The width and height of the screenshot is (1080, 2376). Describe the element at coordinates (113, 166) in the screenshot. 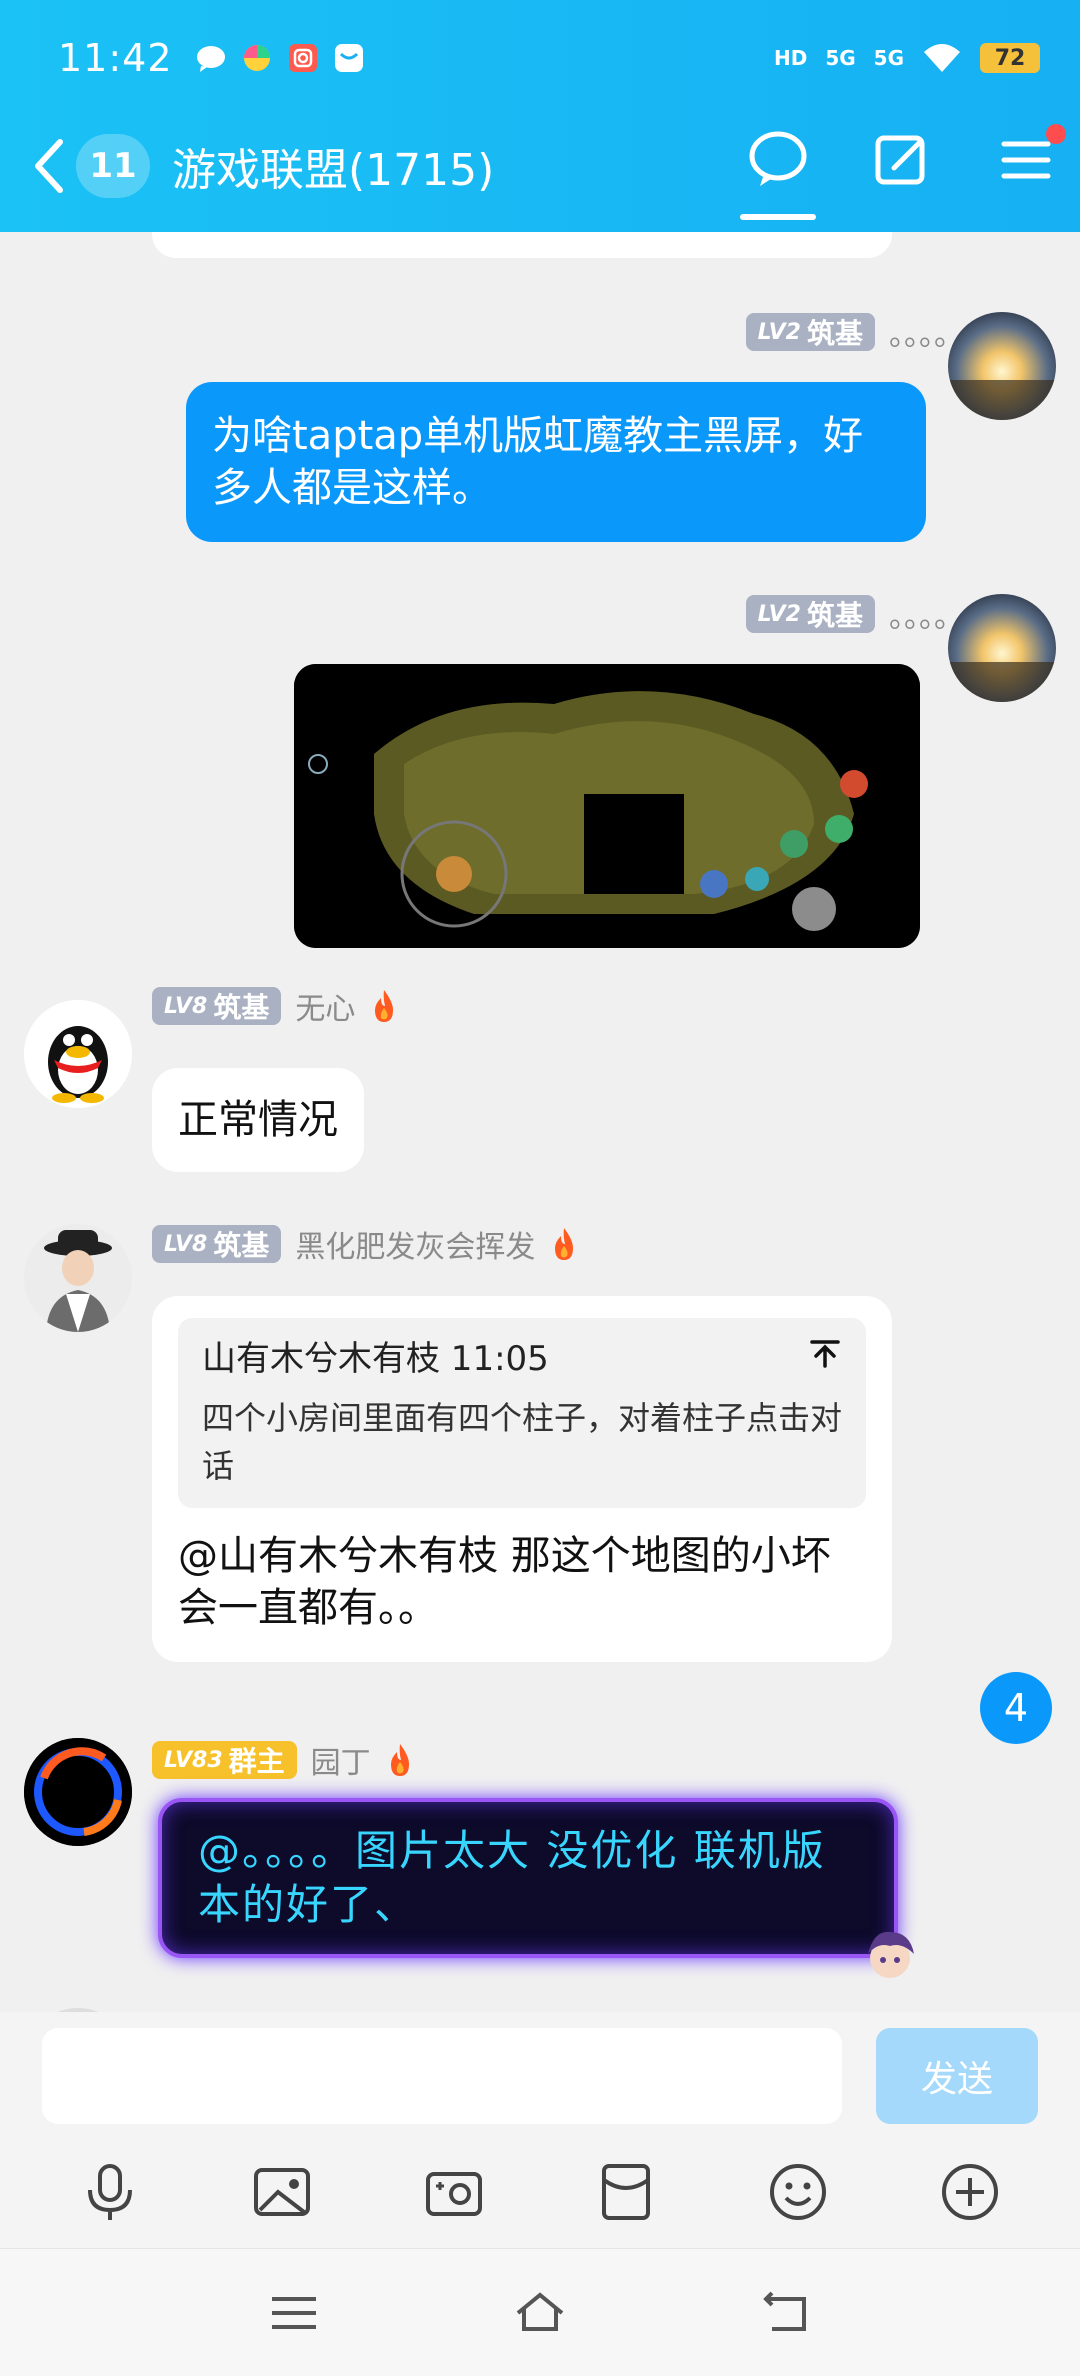

I see `unread-count-badge: 11` at that location.